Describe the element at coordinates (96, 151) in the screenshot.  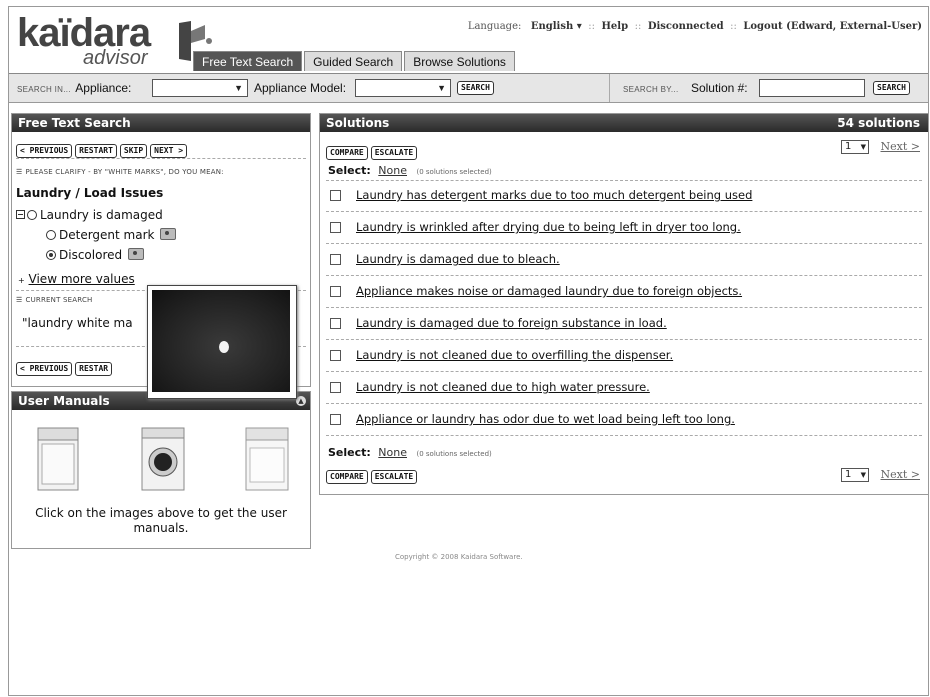
I see `restart-button: RESTART` at that location.